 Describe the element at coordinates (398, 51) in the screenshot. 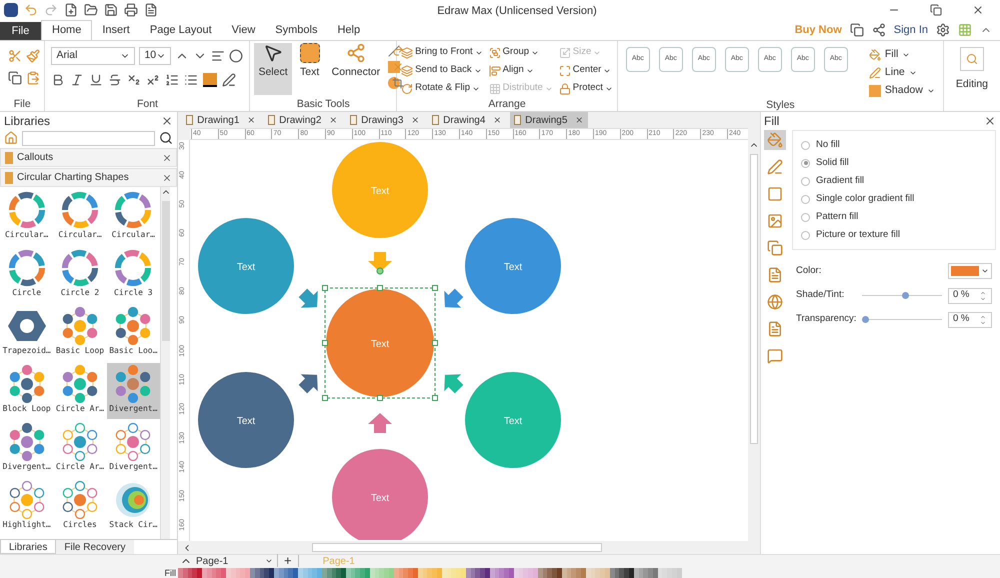

I see `arc-icon` at that location.